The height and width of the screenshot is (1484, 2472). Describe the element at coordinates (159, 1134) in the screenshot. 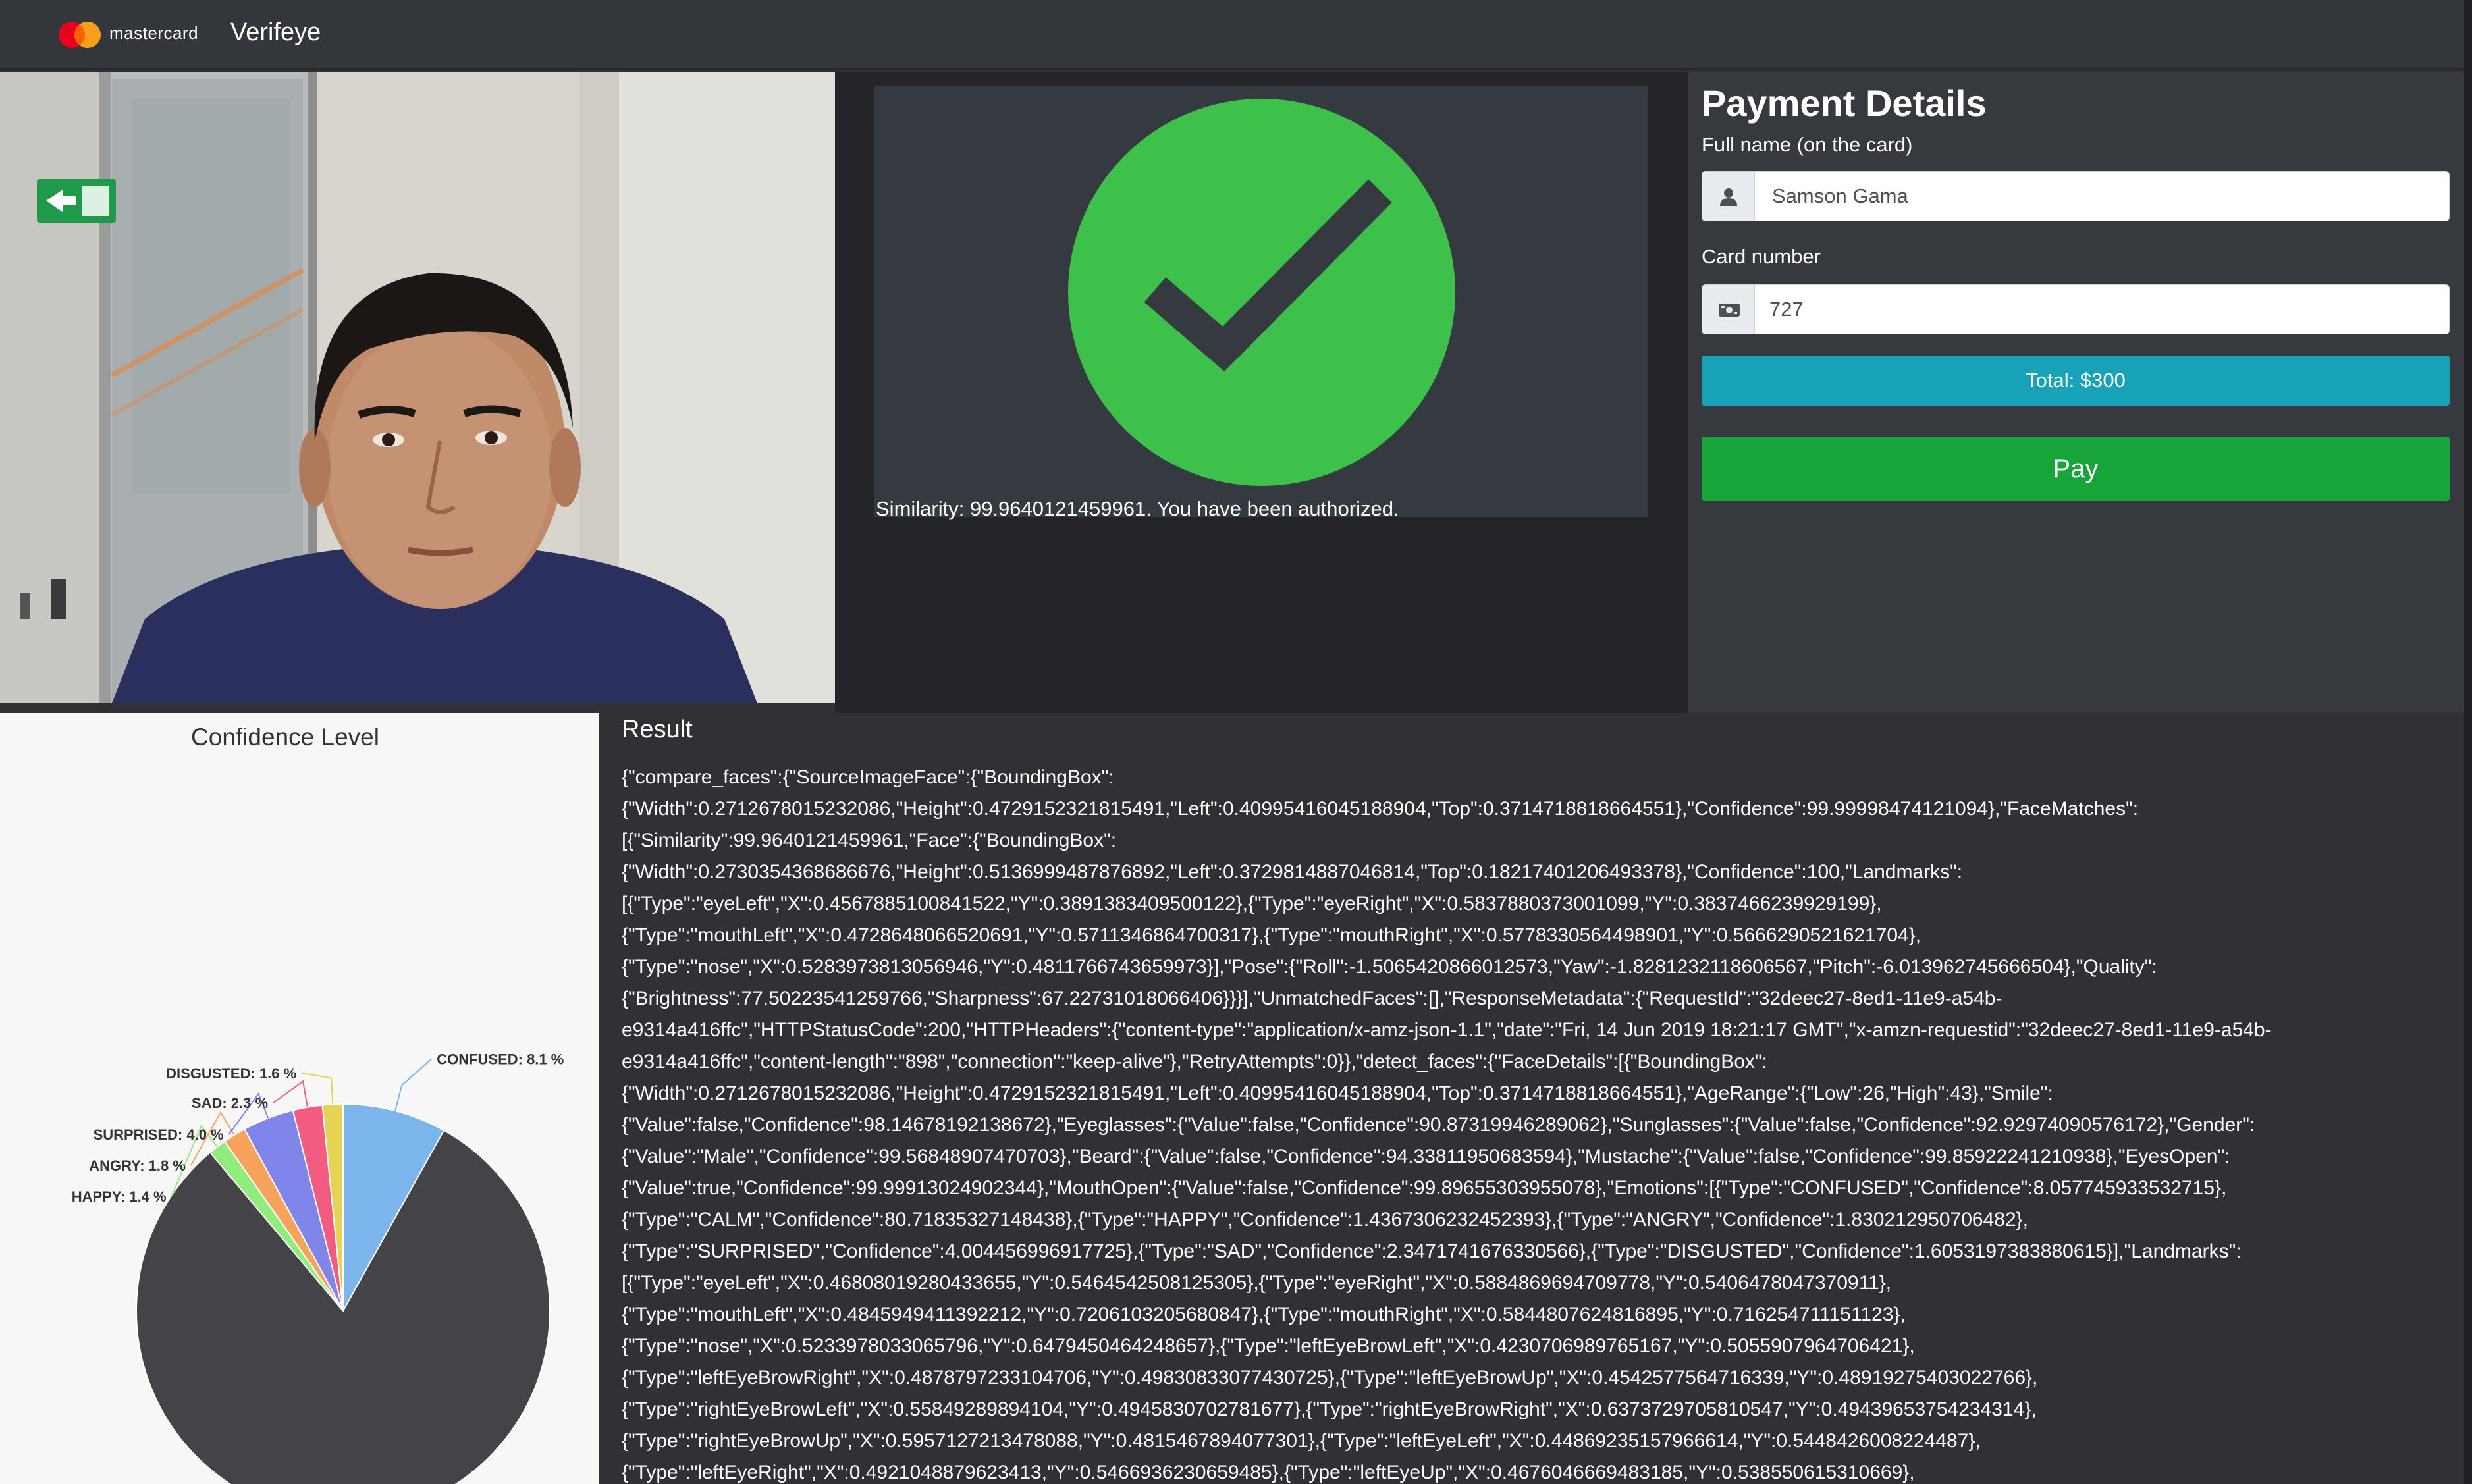

I see `pie-label-4: SURPRISED: 4.0 %` at that location.